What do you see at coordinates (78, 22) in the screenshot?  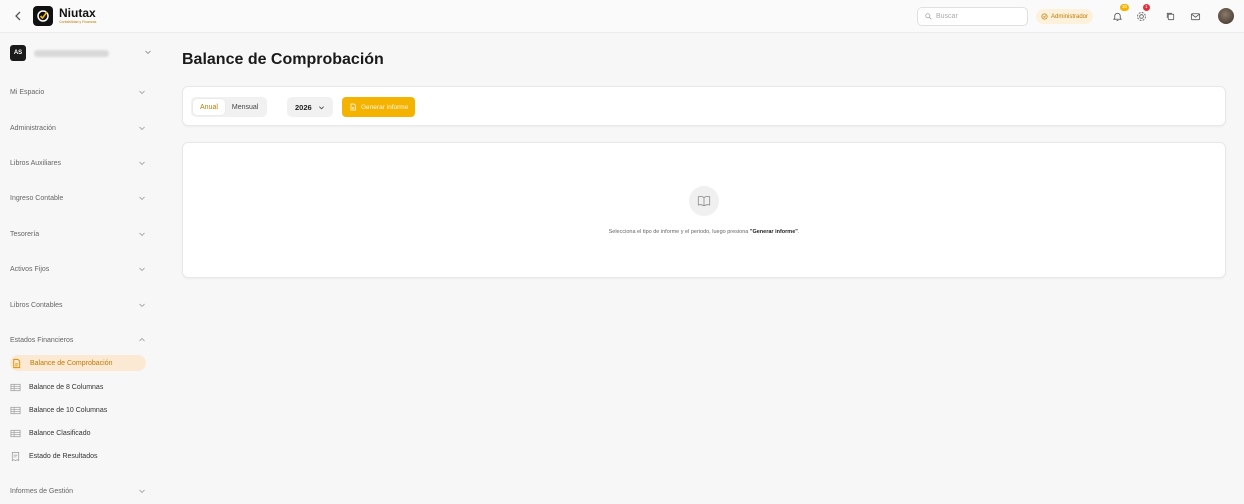 I see `brand-tagline: Contabilidad y Finanzas` at bounding box center [78, 22].